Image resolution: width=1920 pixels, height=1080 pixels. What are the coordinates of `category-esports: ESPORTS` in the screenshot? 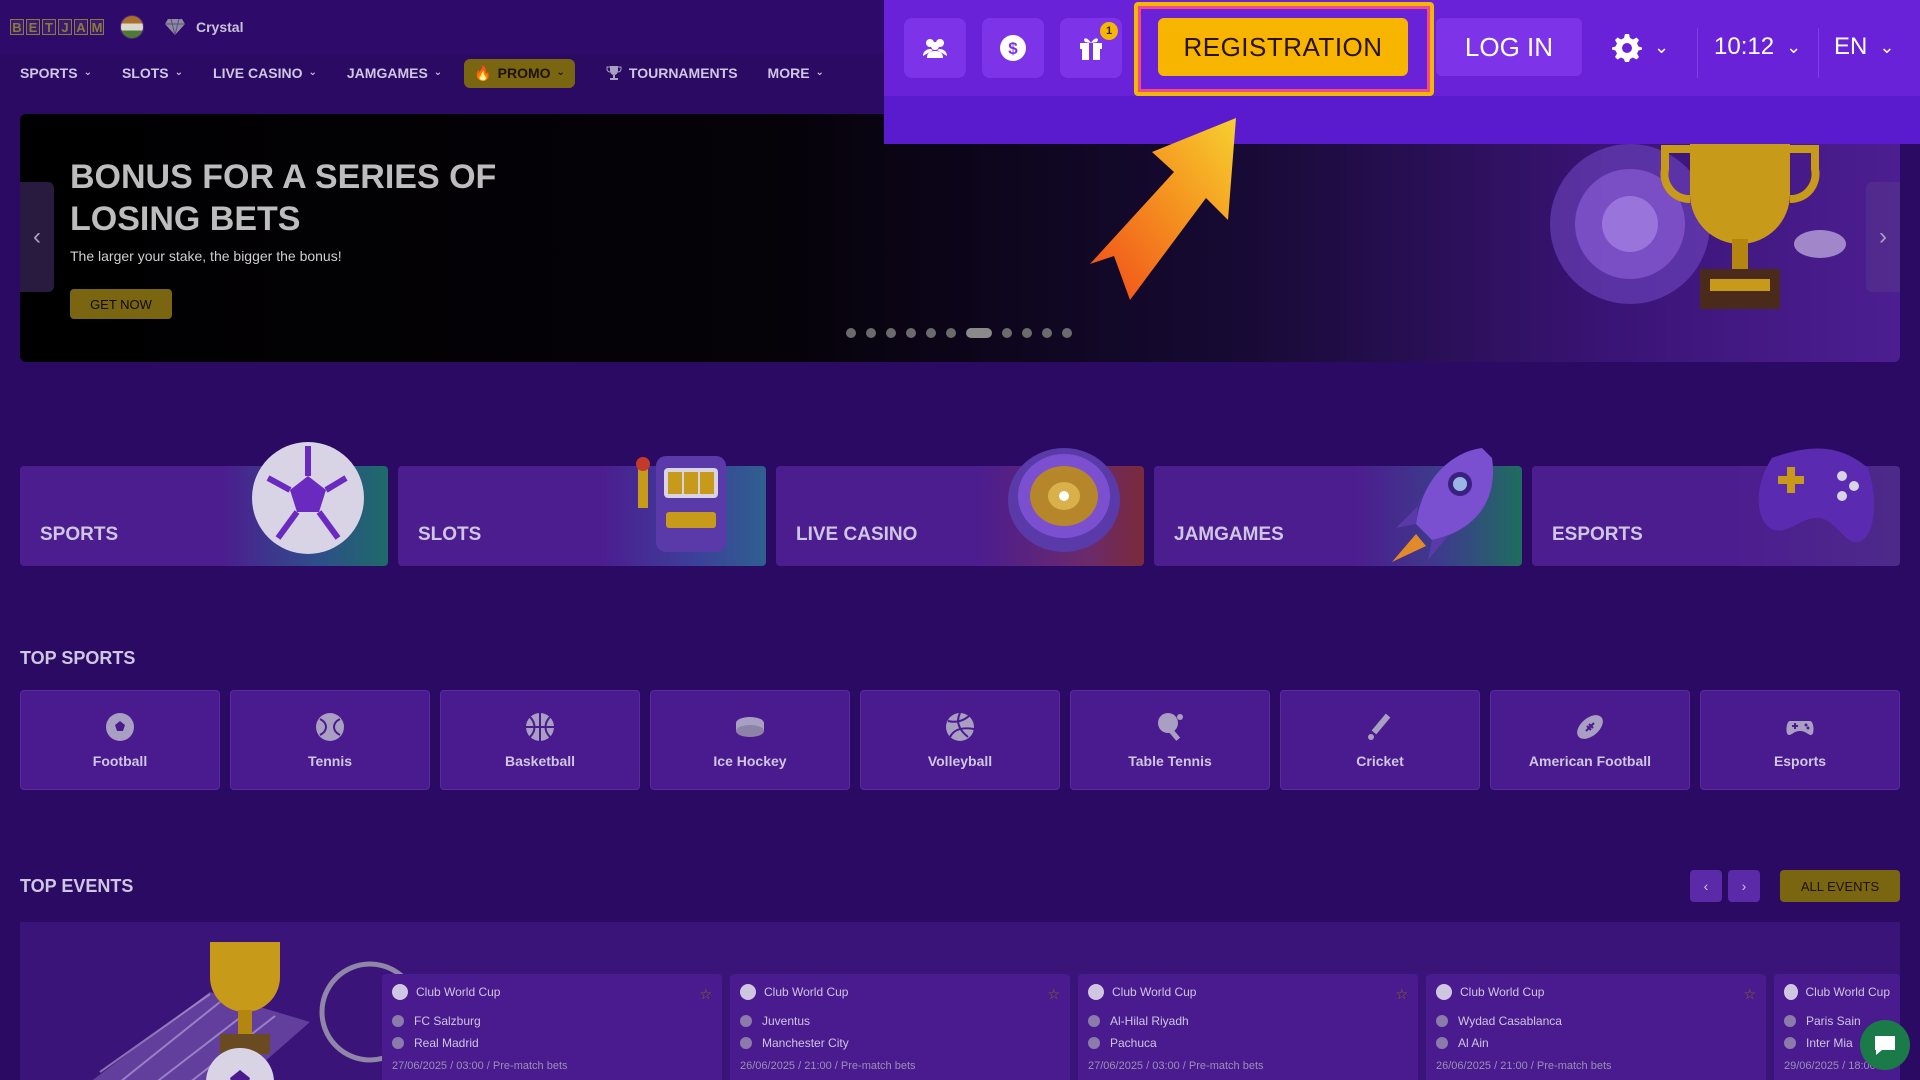 It's located at (1716, 507).